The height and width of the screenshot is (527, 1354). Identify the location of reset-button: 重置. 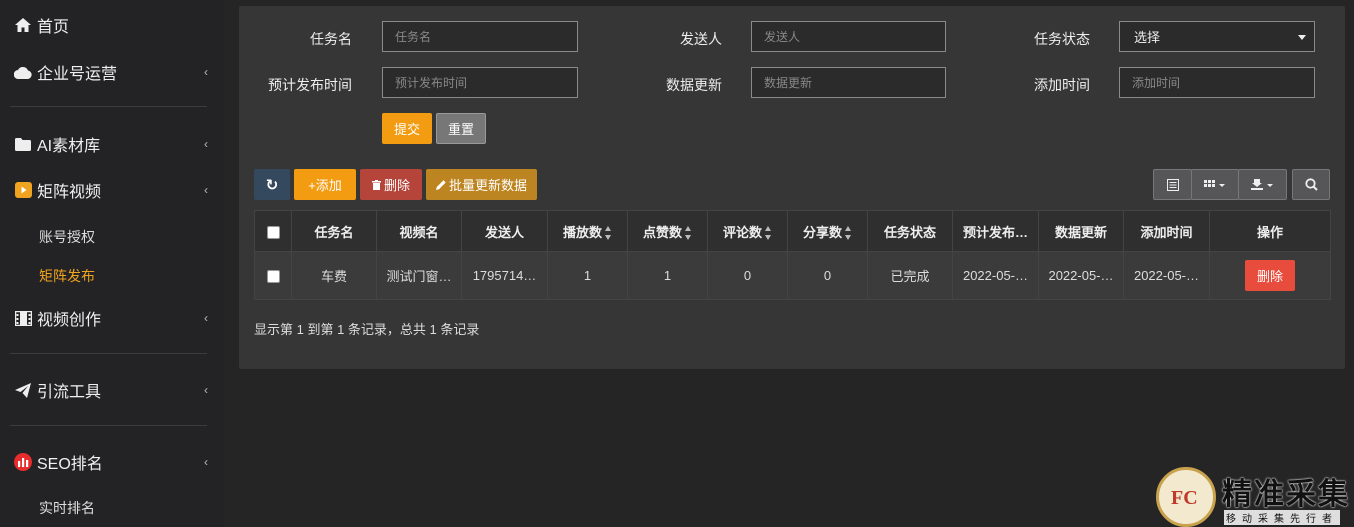
(461, 128).